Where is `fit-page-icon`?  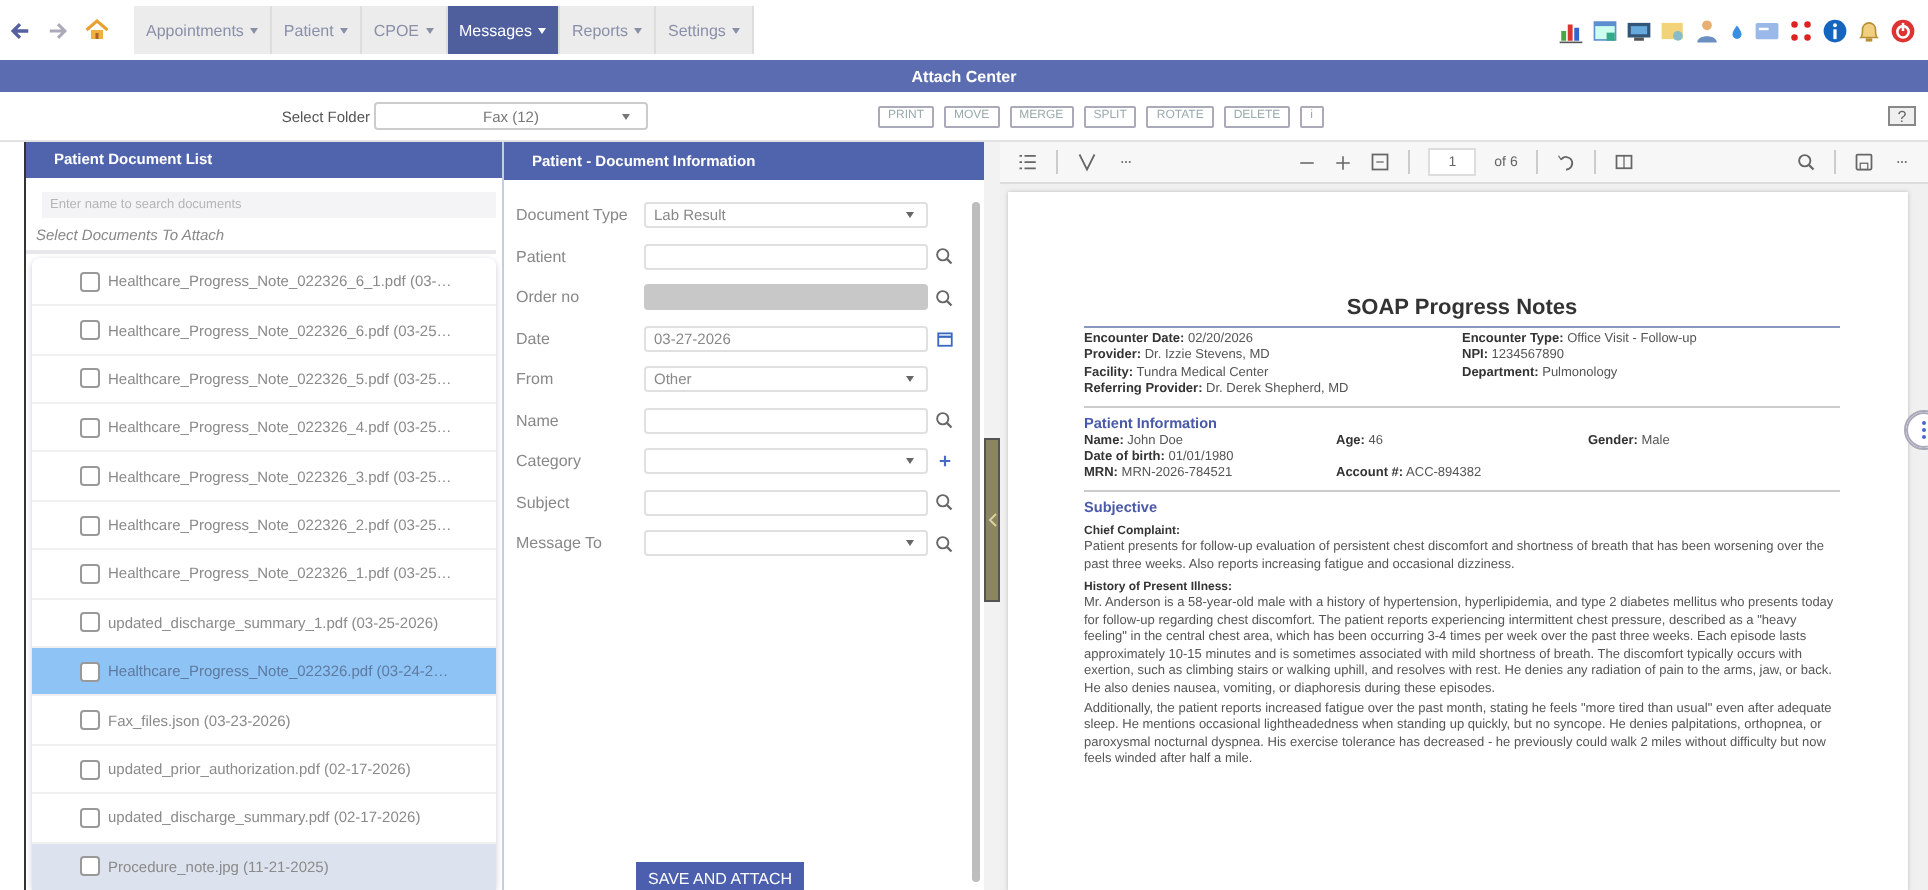
fit-page-icon is located at coordinates (1380, 162).